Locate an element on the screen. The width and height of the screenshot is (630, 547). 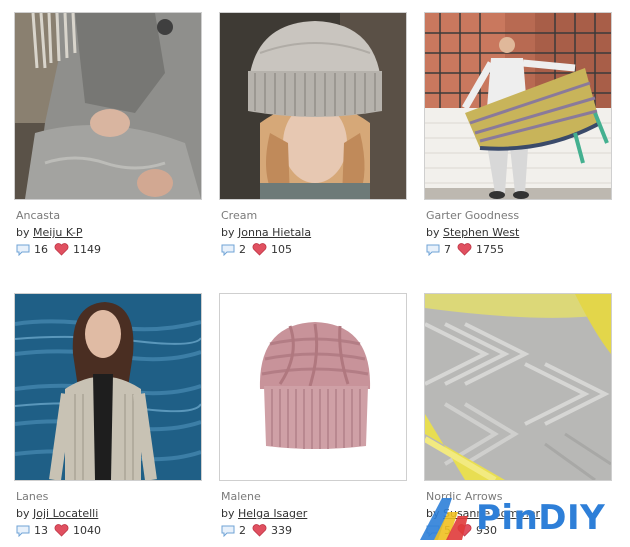
arrow-blanket-photo is located at coordinates (518, 387).